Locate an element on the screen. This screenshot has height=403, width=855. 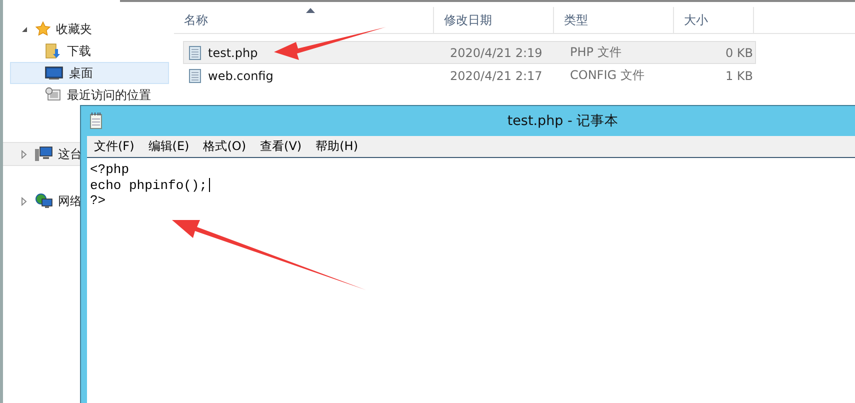
file-row: test.php 2020/4/21 2:19 PHP 文件 0 KB is located at coordinates (469, 52).